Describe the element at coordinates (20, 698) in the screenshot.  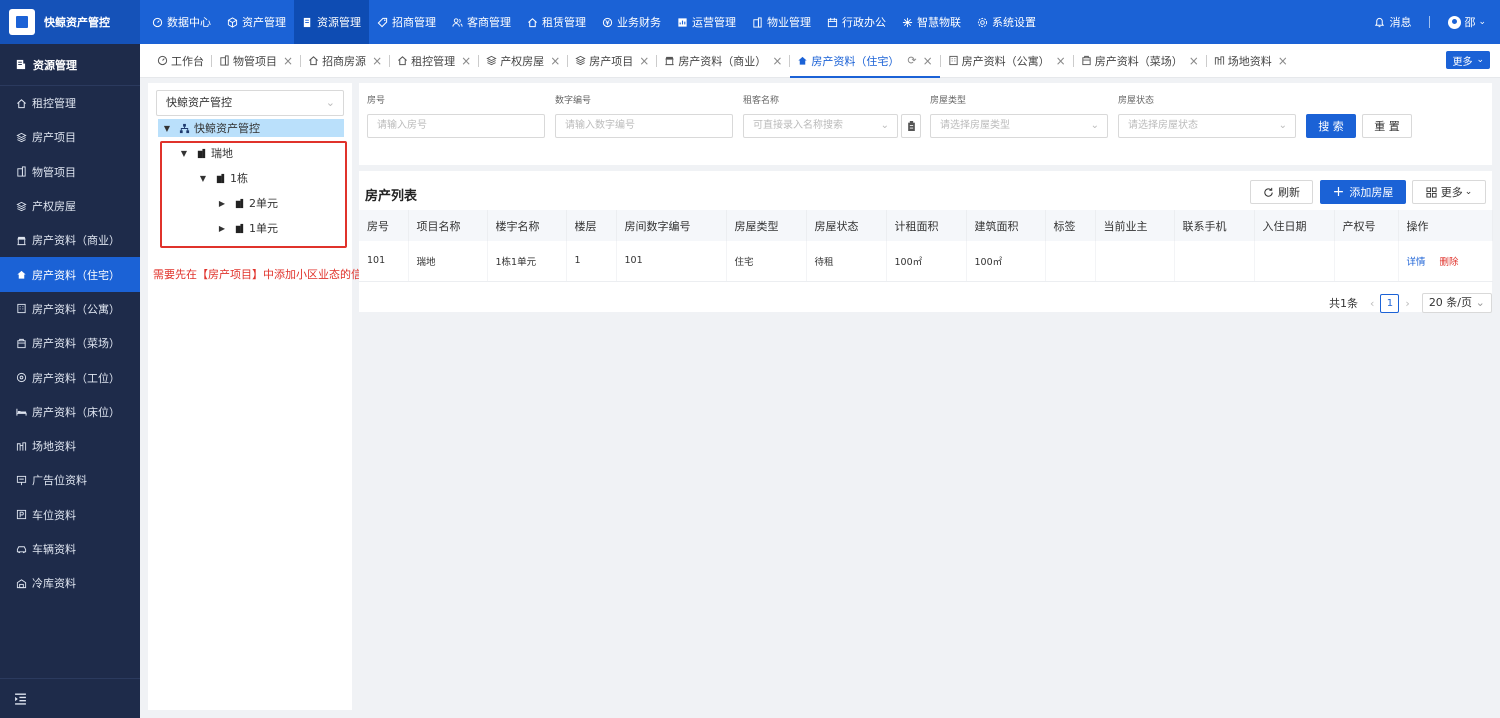
I see `collapse-menu-icon` at that location.